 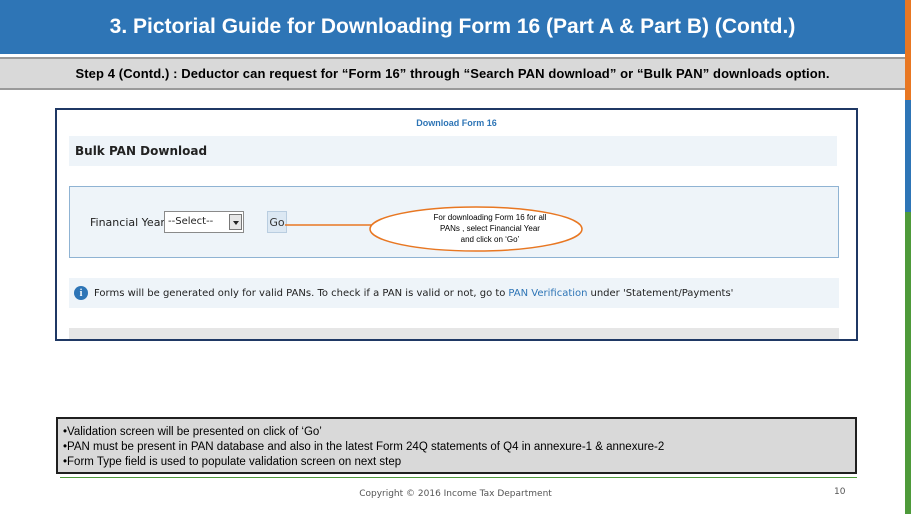 What do you see at coordinates (141, 151) in the screenshot?
I see `bulk-pan-title-text: Bulk PAN Download` at bounding box center [141, 151].